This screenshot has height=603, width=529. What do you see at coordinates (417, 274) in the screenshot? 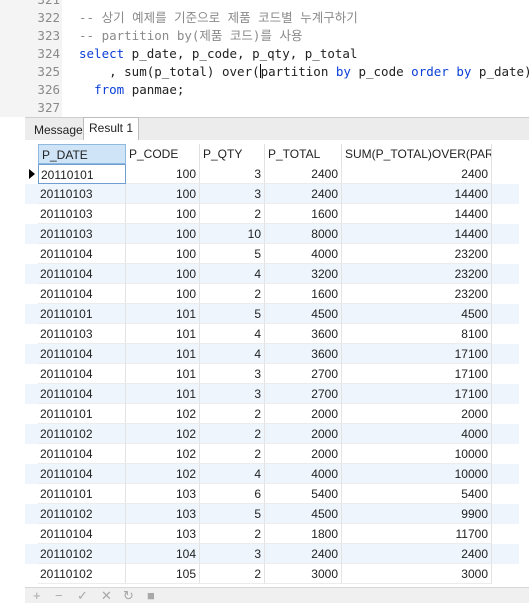
I see `cell-sum-over: 23200` at bounding box center [417, 274].